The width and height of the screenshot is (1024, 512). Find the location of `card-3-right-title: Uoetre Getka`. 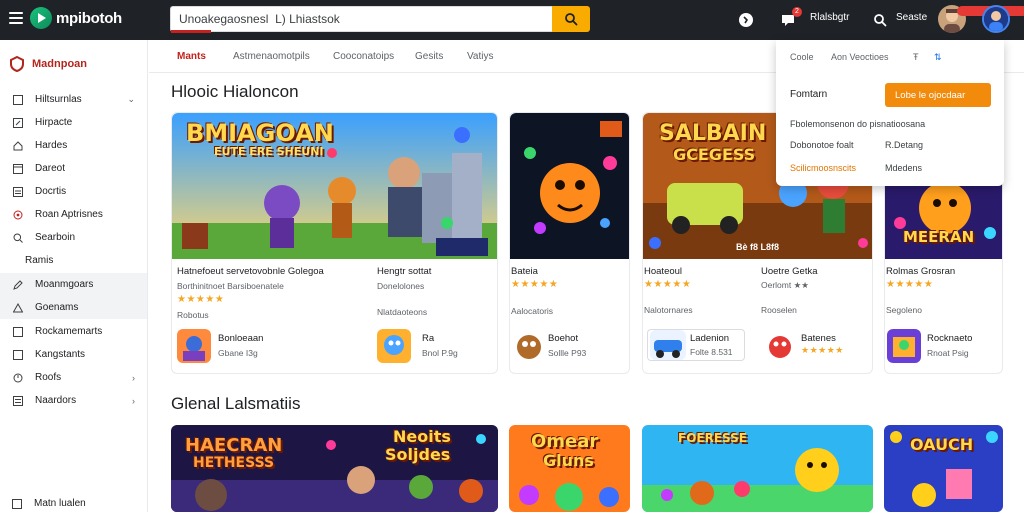

card-3-right-title: Uoetre Getka is located at coordinates (789, 271).